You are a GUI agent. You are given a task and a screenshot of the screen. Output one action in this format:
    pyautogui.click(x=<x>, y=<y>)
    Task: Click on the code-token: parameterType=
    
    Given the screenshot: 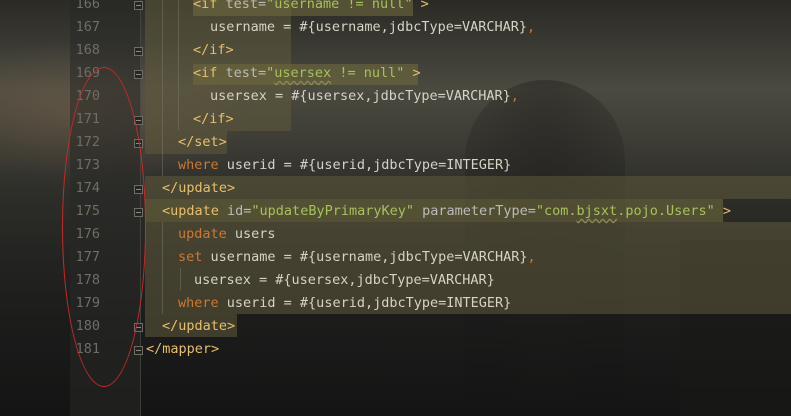 What is the action you would take?
    pyautogui.click(x=474, y=211)
    